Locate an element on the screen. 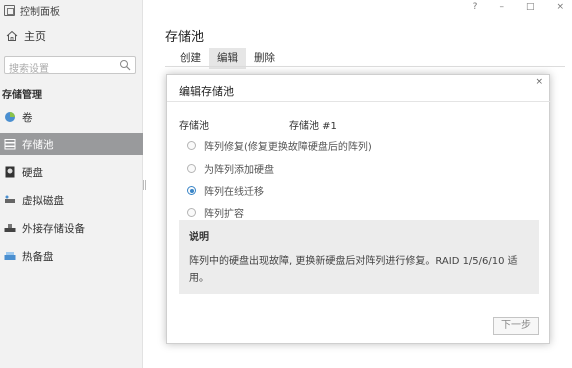 This screenshot has height=368, width=572. dialog-divider is located at coordinates (359, 101).